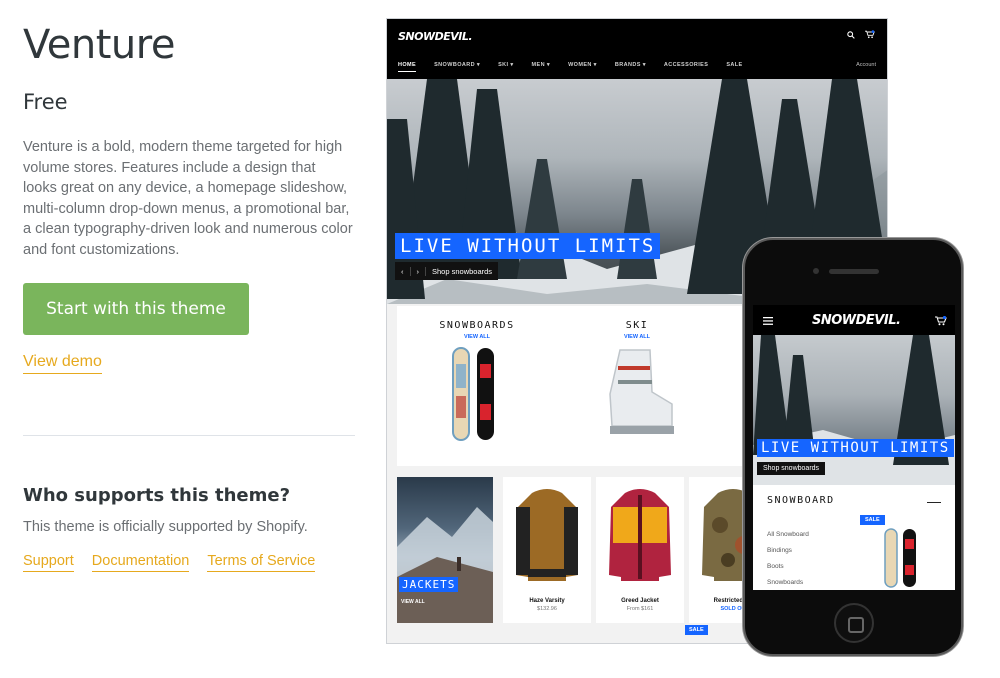 This screenshot has width=1000, height=678. What do you see at coordinates (403, 271) in the screenshot?
I see `hero-prev-button: ‹` at bounding box center [403, 271].